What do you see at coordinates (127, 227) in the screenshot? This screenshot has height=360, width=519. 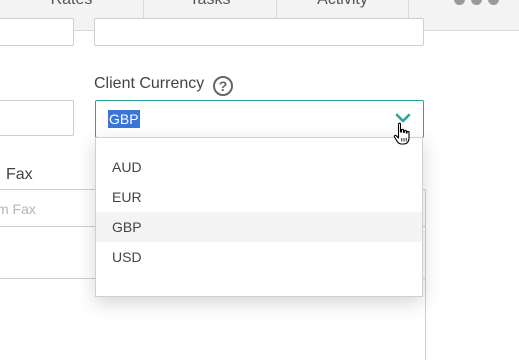 I see `currency-option-label: GBP` at bounding box center [127, 227].